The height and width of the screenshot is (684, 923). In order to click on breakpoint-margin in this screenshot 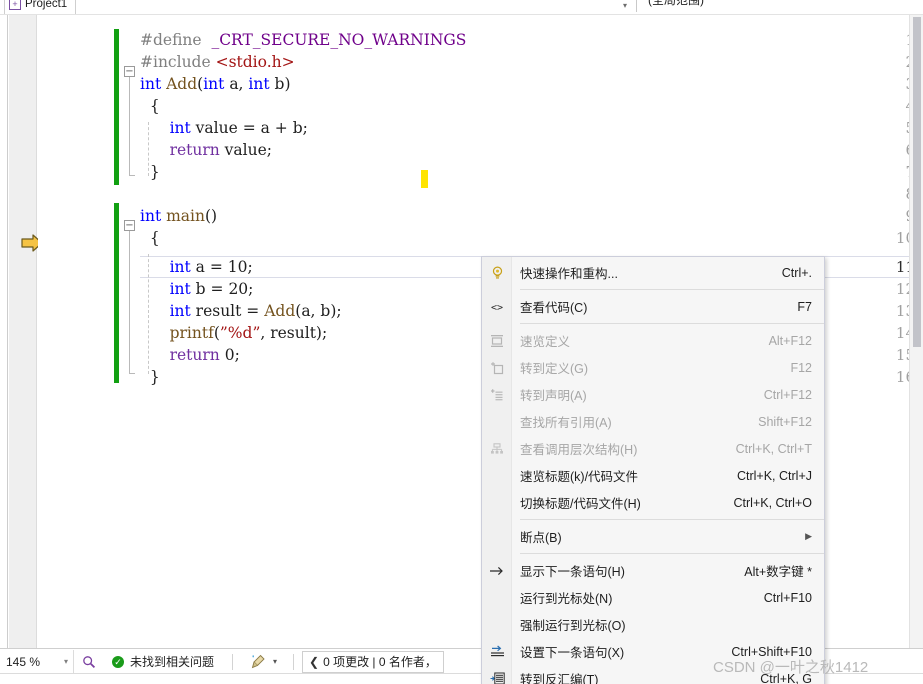, I will do `click(26, 331)`.